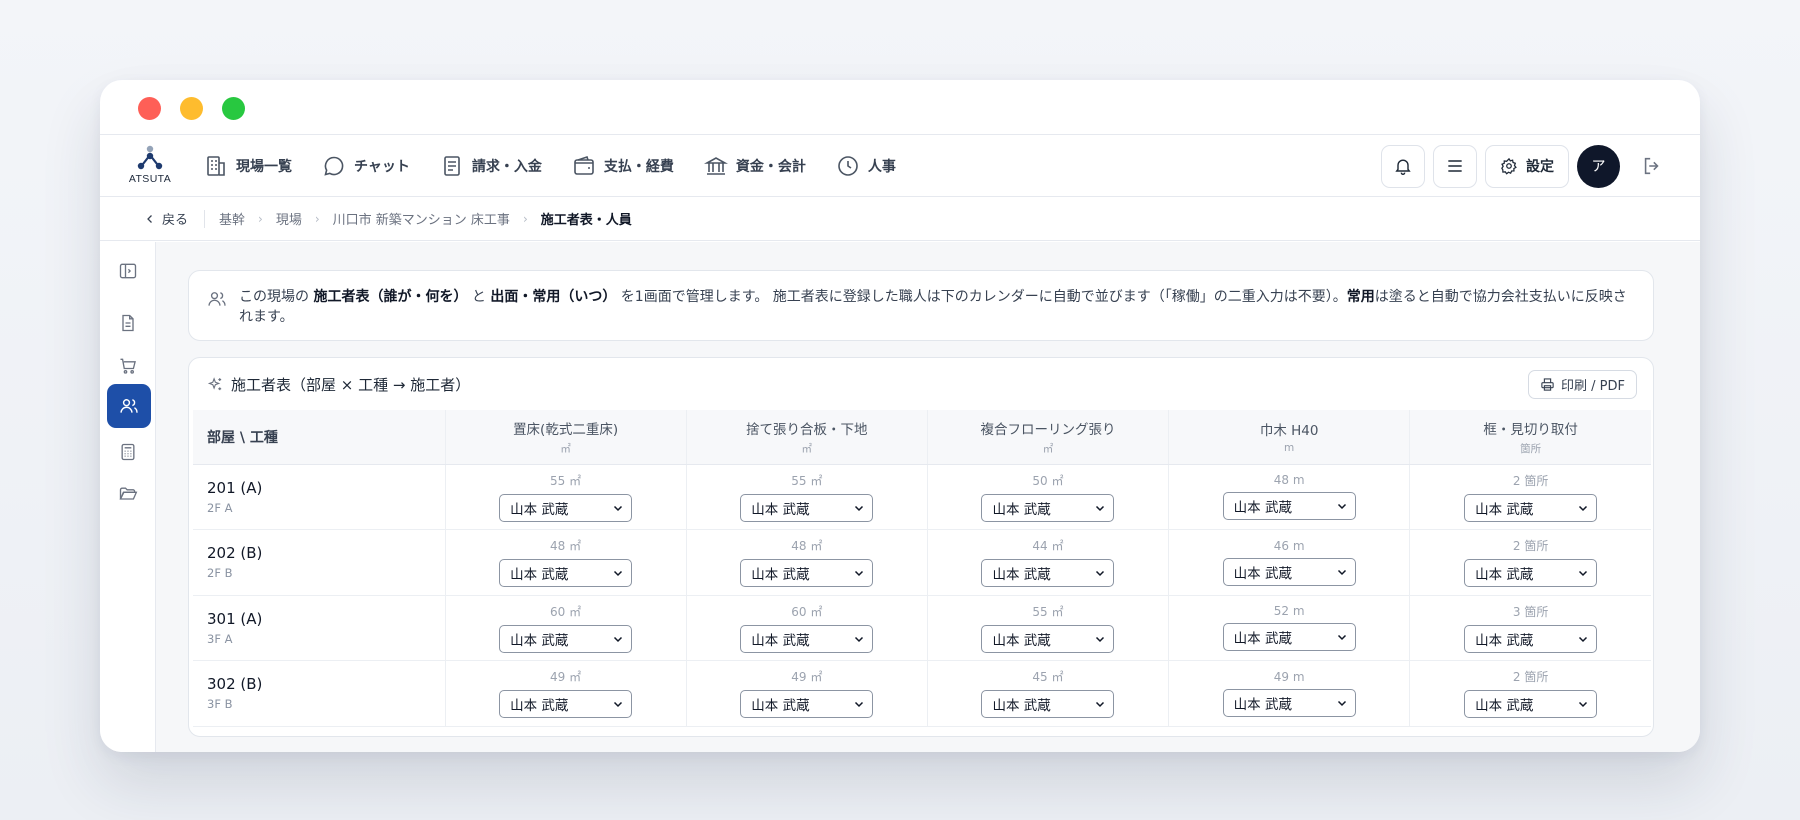 The image size is (1800, 820). What do you see at coordinates (214, 383) in the screenshot?
I see `sparkles-icon` at bounding box center [214, 383].